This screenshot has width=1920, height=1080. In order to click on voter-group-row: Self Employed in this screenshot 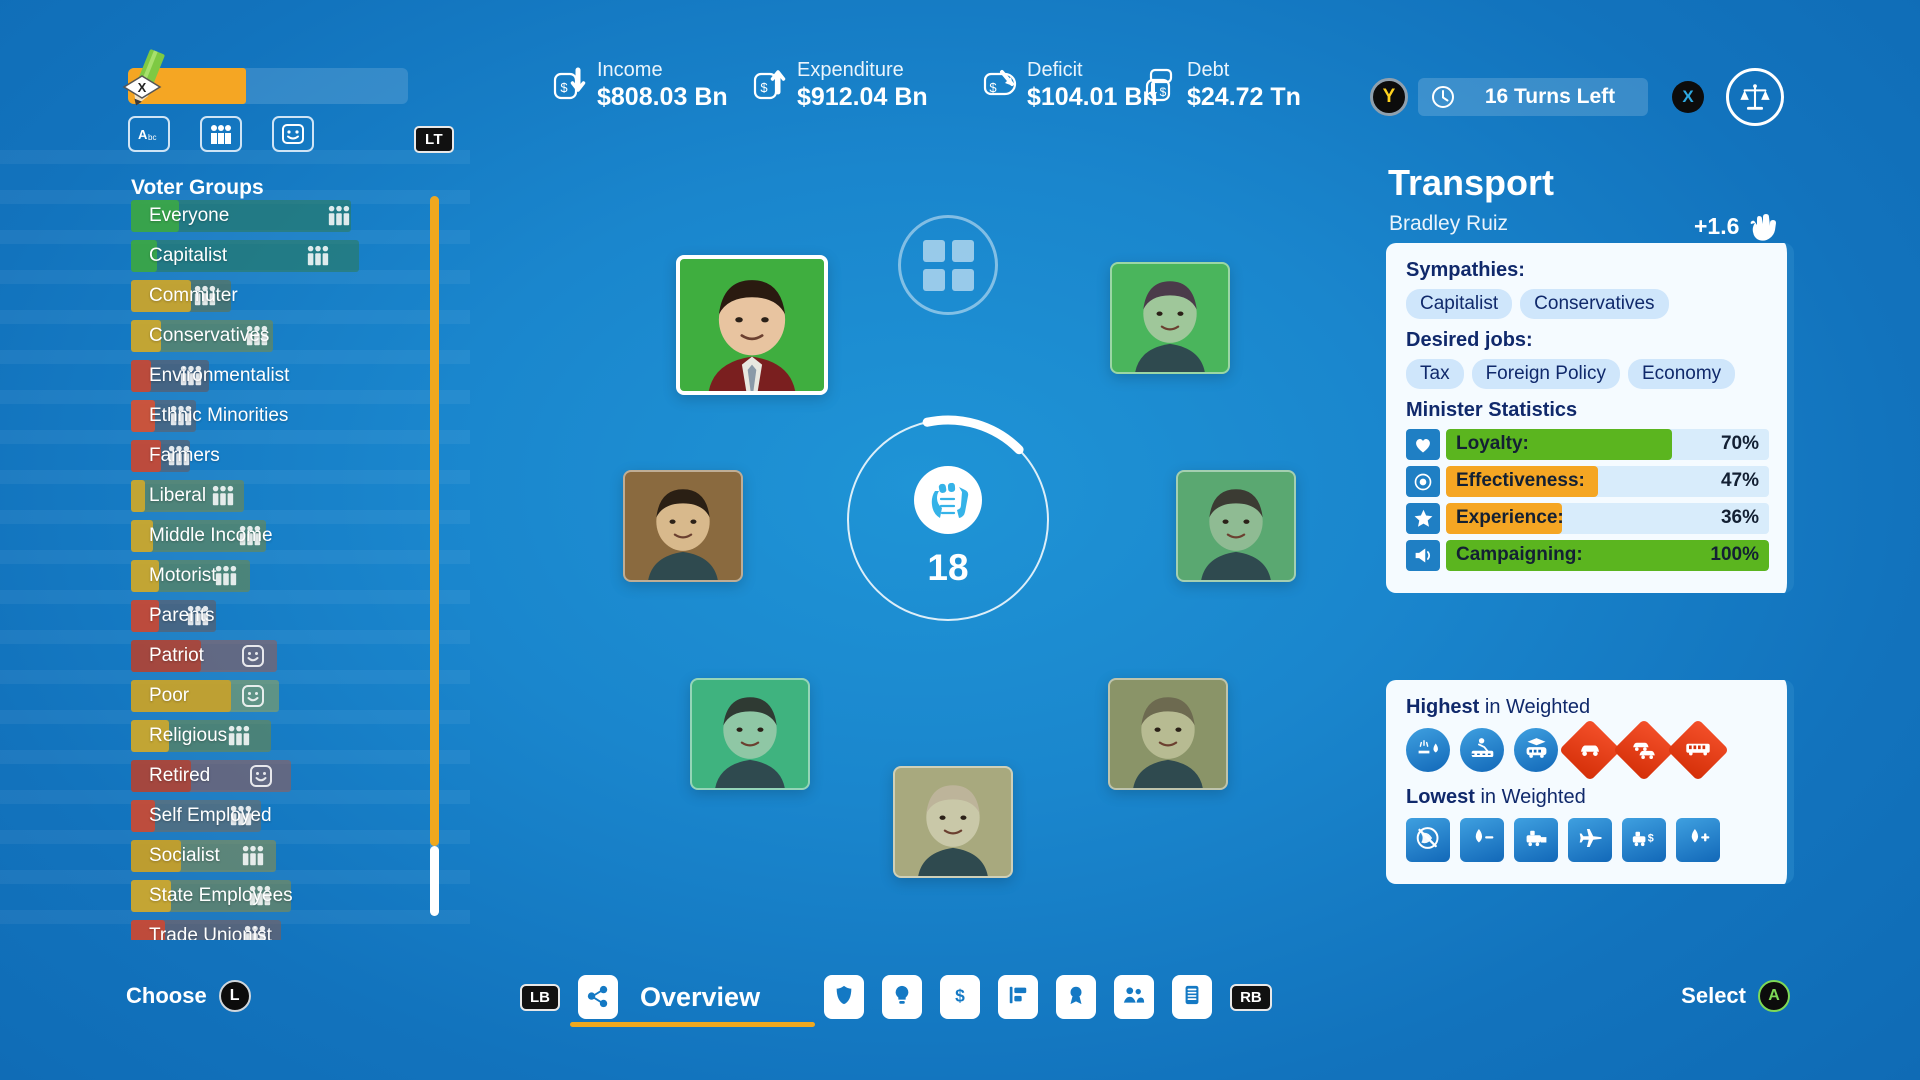, I will do `click(268, 816)`.